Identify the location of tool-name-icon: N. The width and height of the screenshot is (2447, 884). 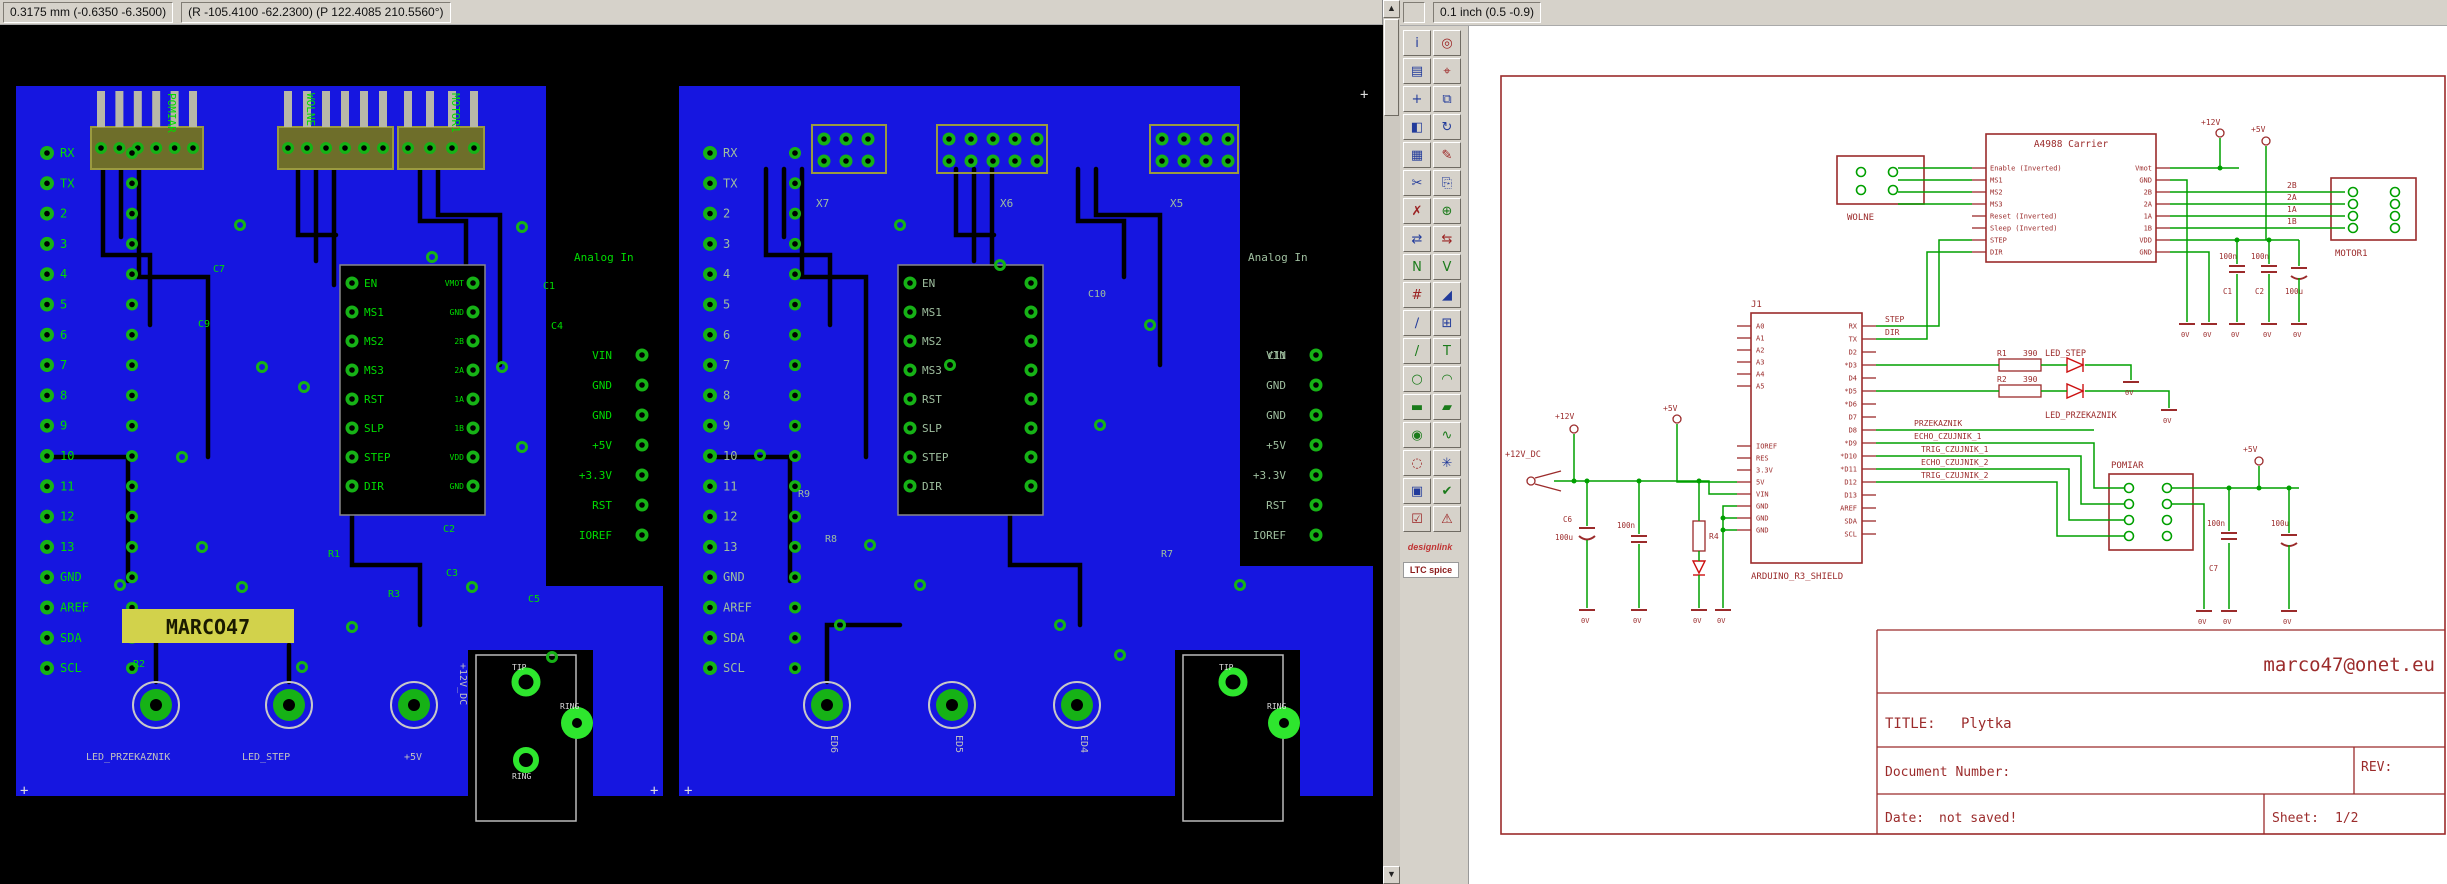
(1417, 267).